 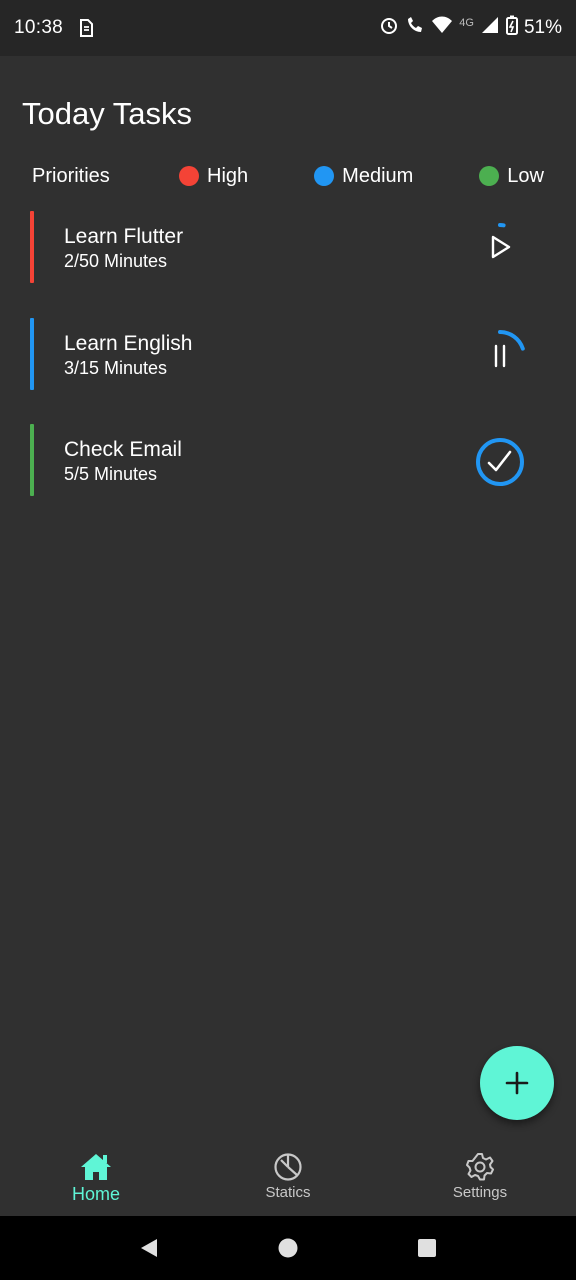 What do you see at coordinates (324, 176) in the screenshot?
I see `medium-dot-icon` at bounding box center [324, 176].